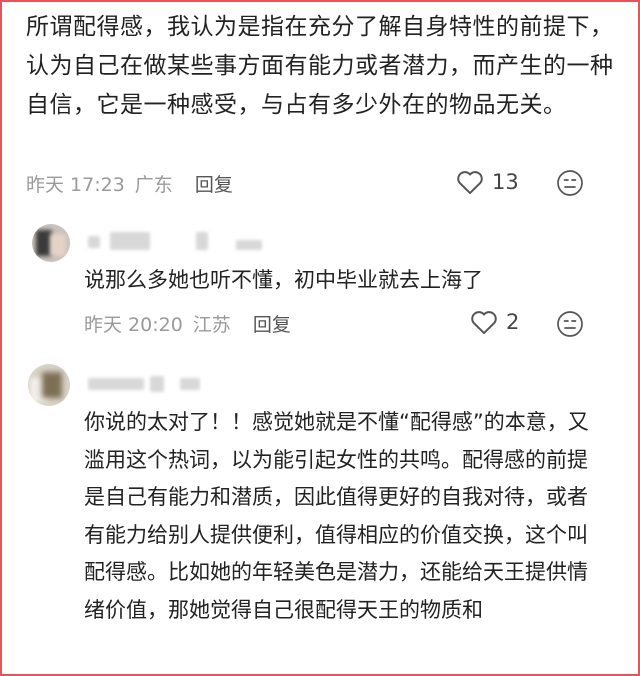 The image size is (640, 676). What do you see at coordinates (75, 185) in the screenshot?
I see `comment-1-time: 昨天 17:23` at bounding box center [75, 185].